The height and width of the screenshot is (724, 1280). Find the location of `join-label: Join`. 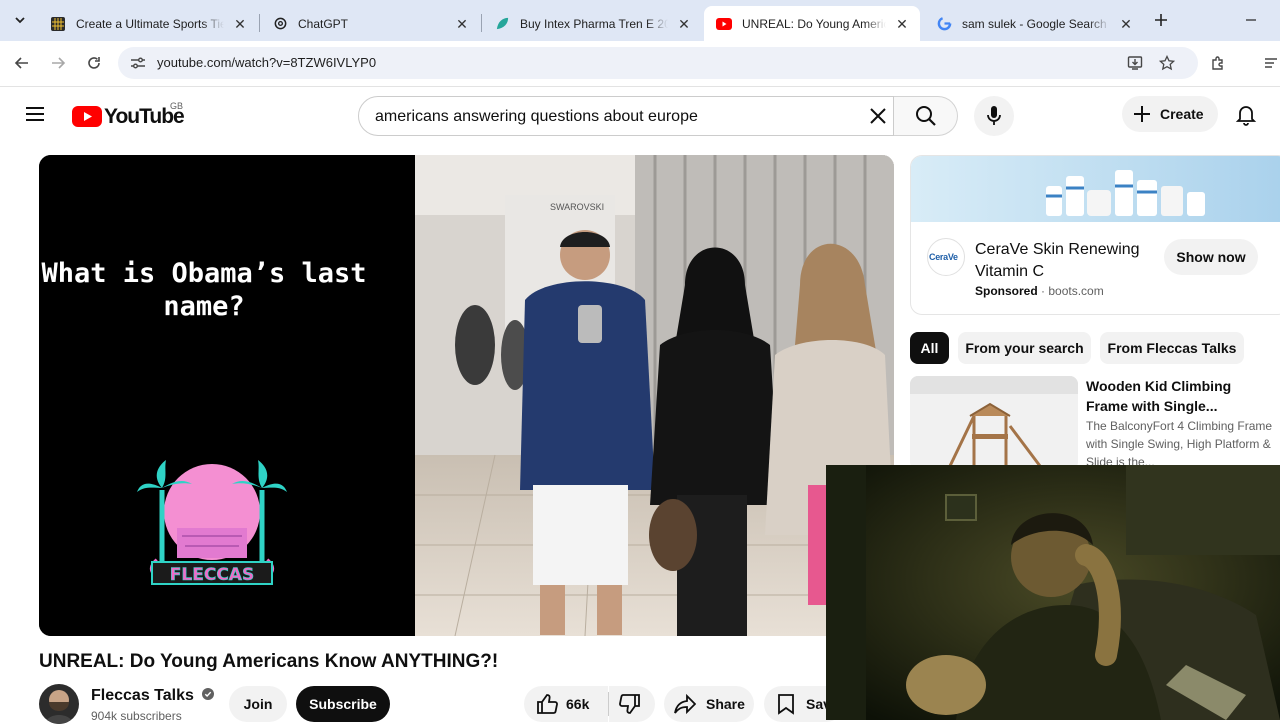

join-label: Join is located at coordinates (258, 704).